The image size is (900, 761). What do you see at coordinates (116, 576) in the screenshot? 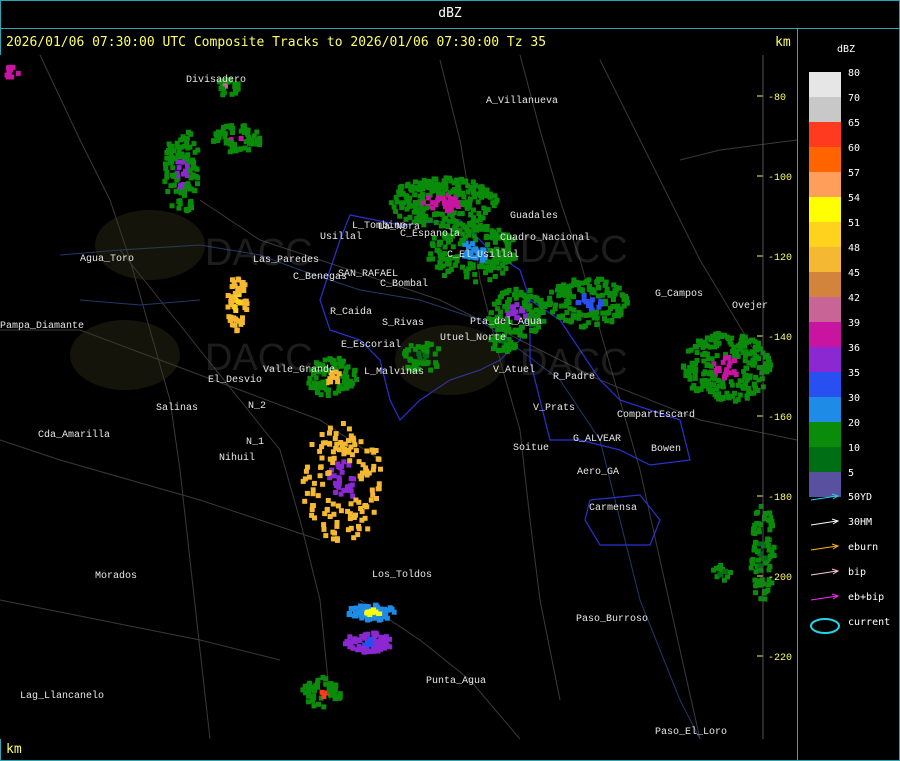
I see `place-label: Morados` at bounding box center [116, 576].